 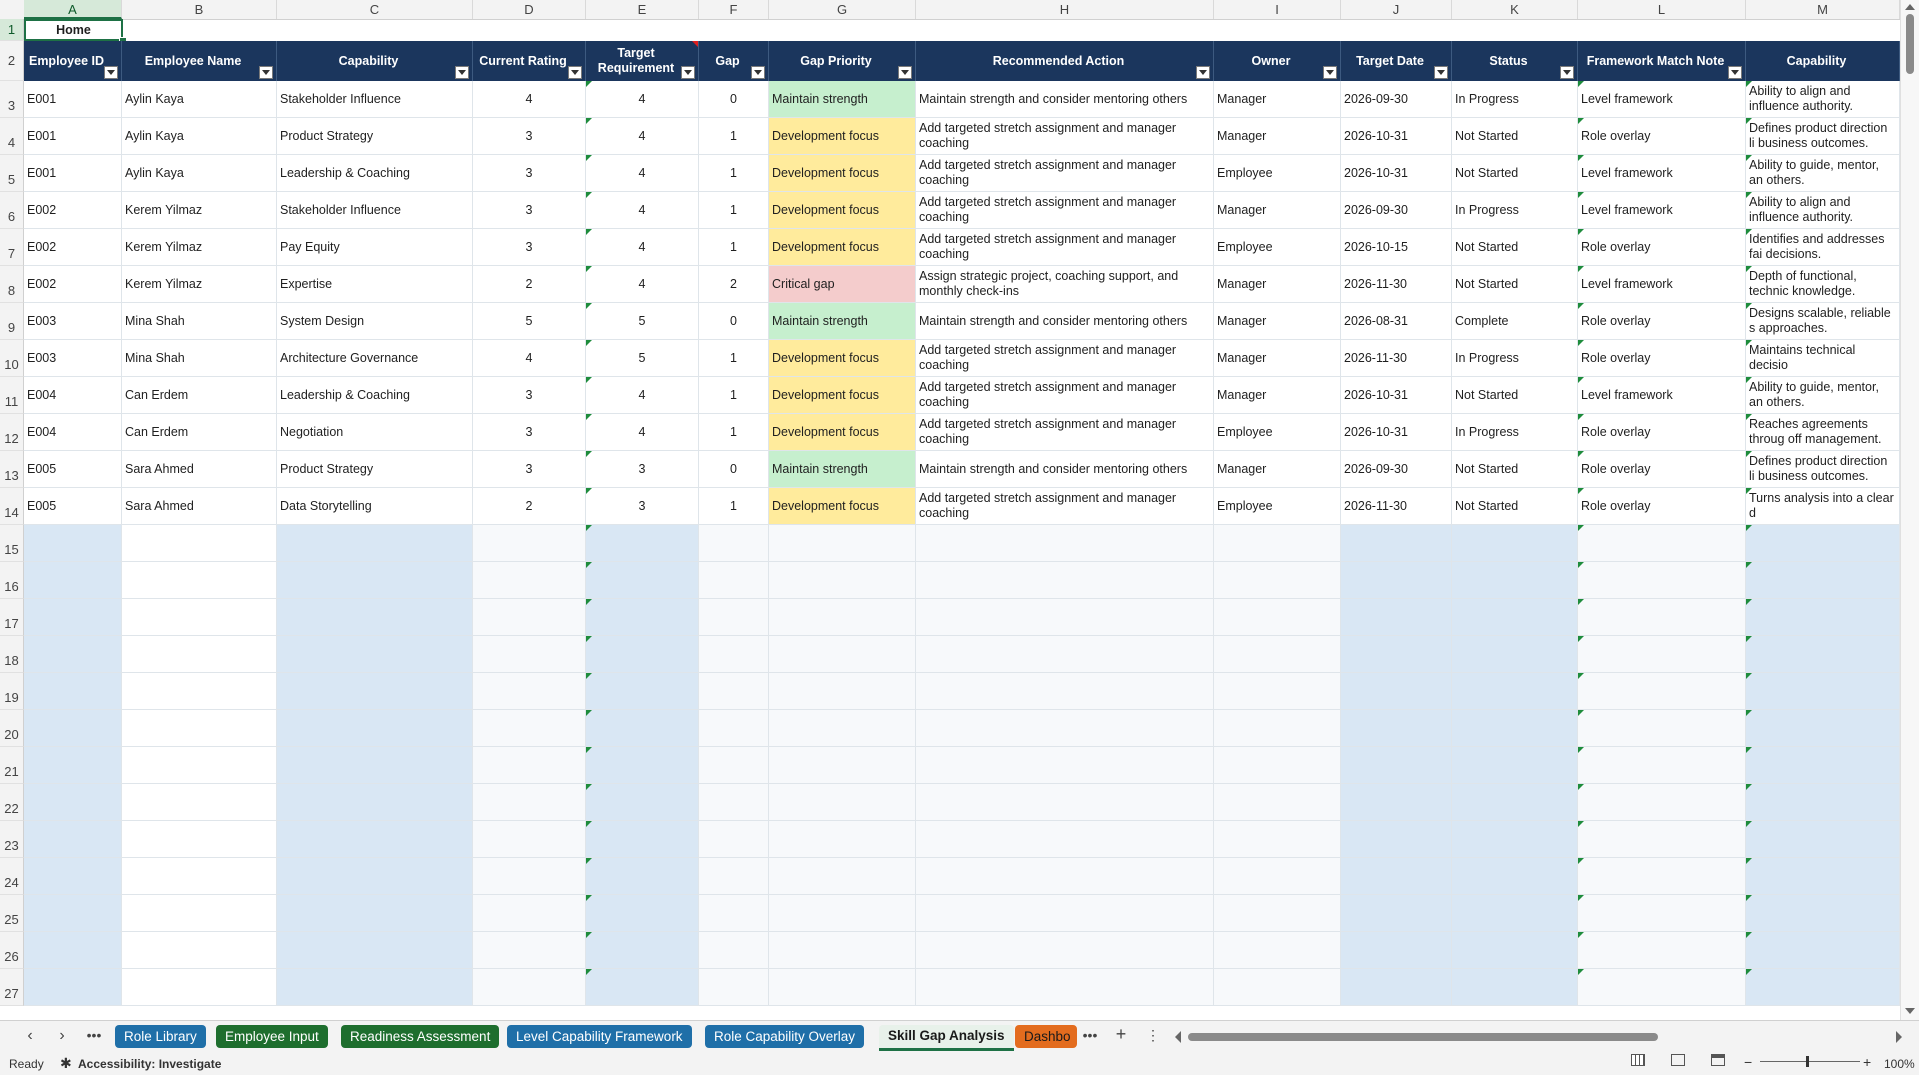 What do you see at coordinates (375, 9) in the screenshot?
I see `column-header-c: C` at bounding box center [375, 9].